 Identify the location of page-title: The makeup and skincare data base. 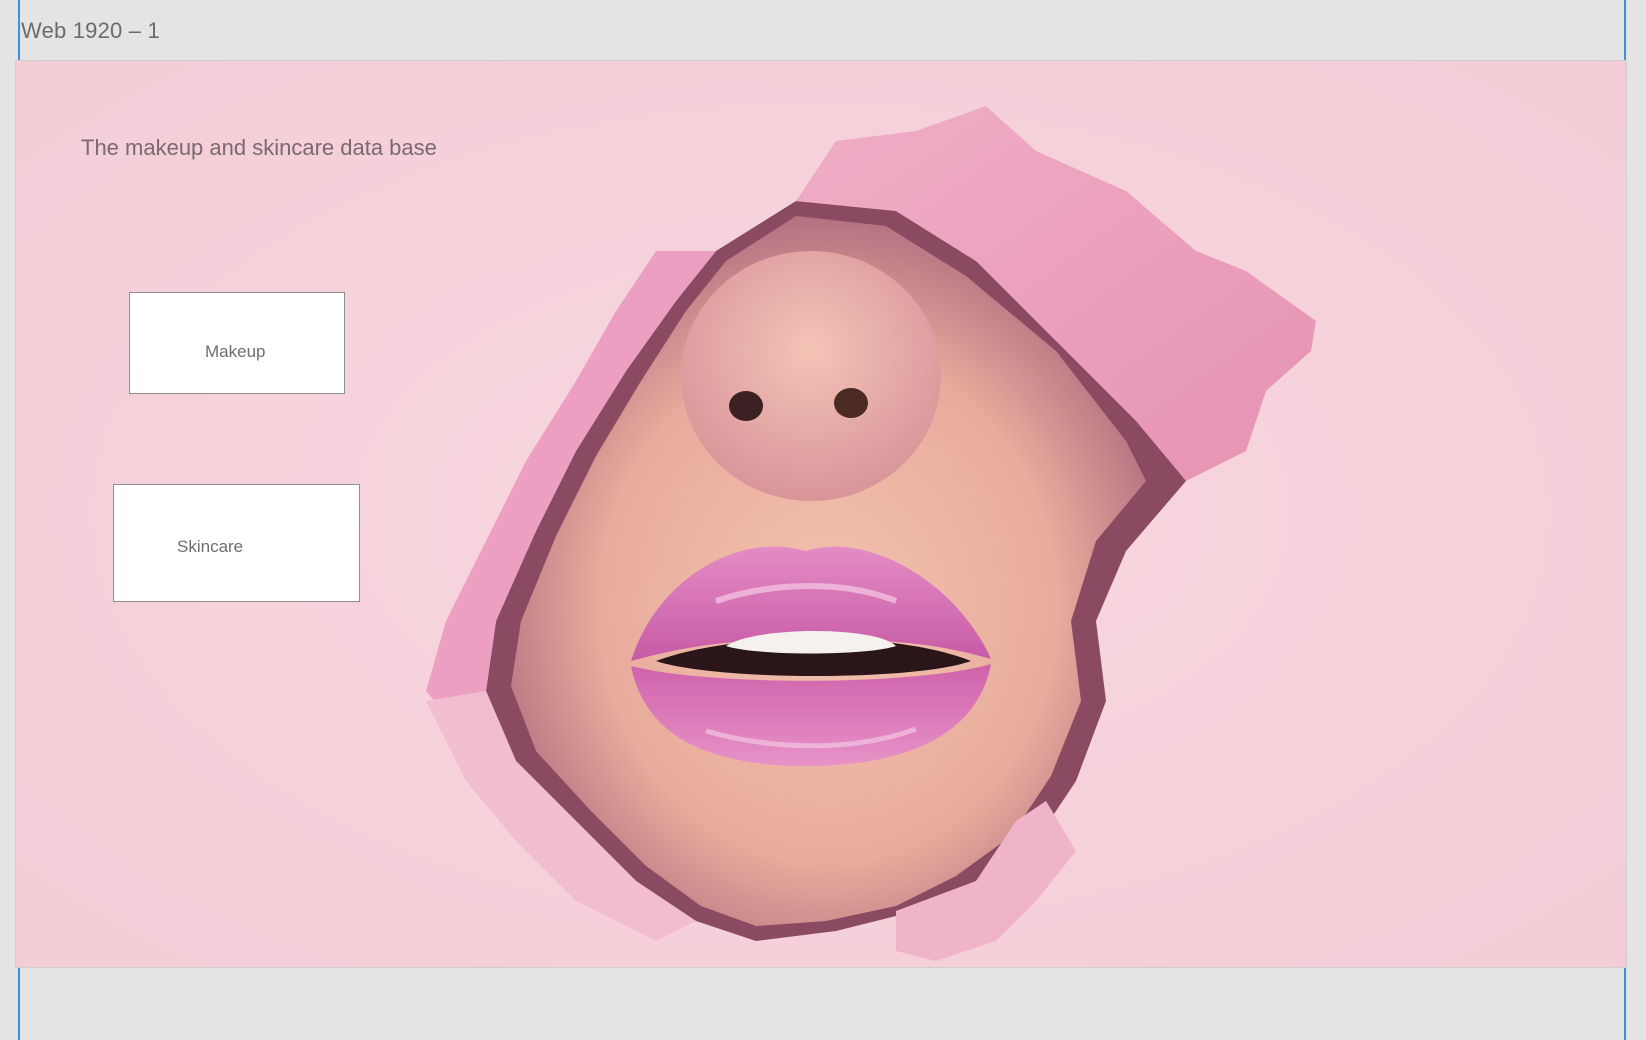
(259, 147).